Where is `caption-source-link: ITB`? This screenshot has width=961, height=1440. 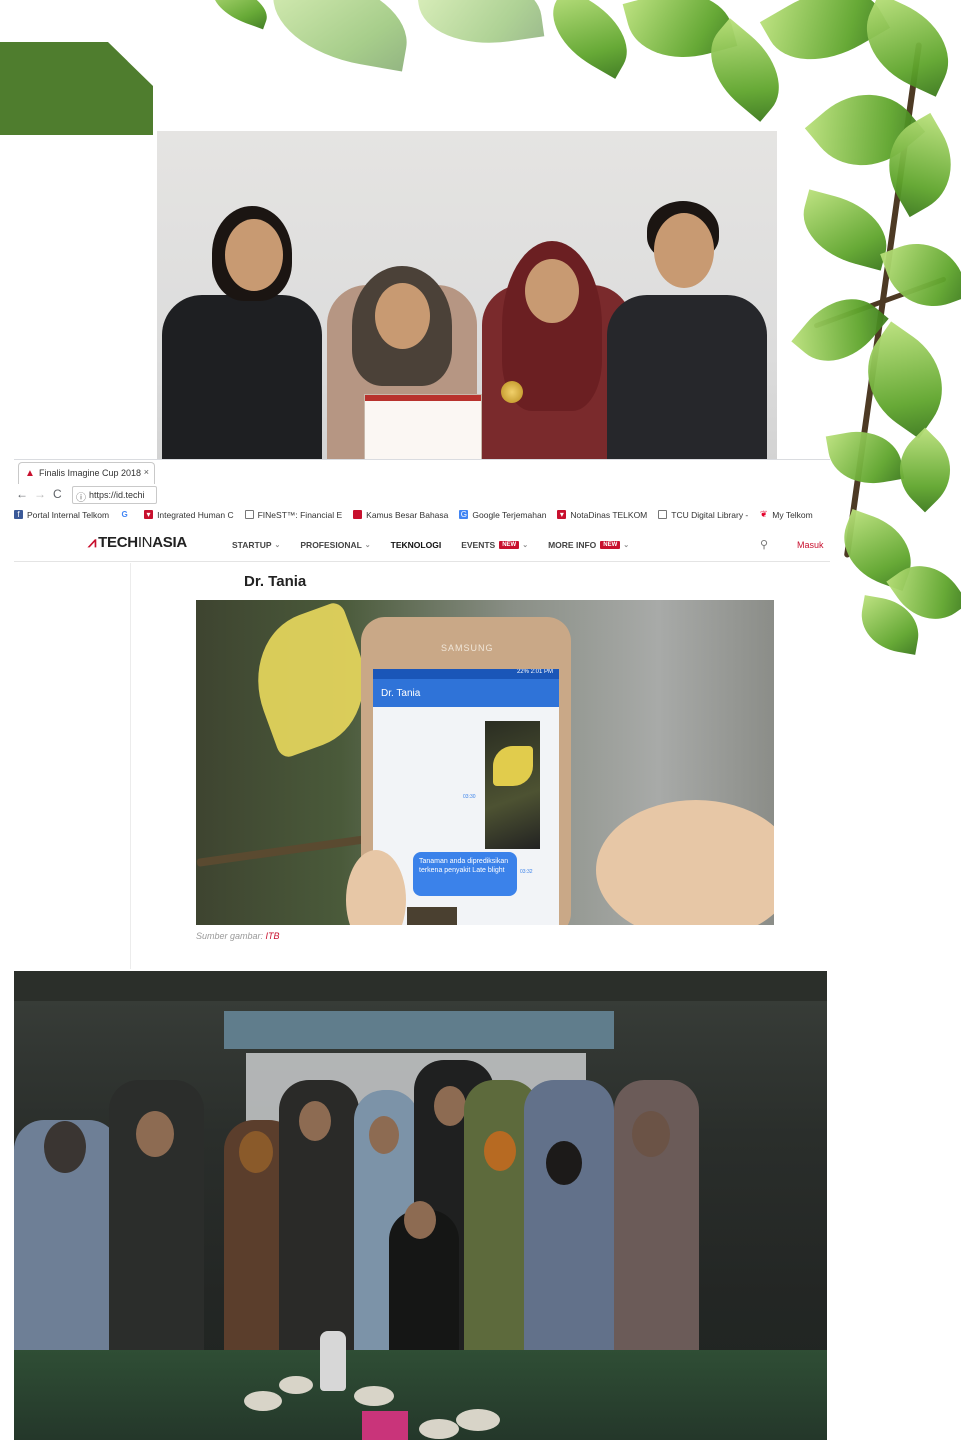 caption-source-link: ITB is located at coordinates (273, 936).